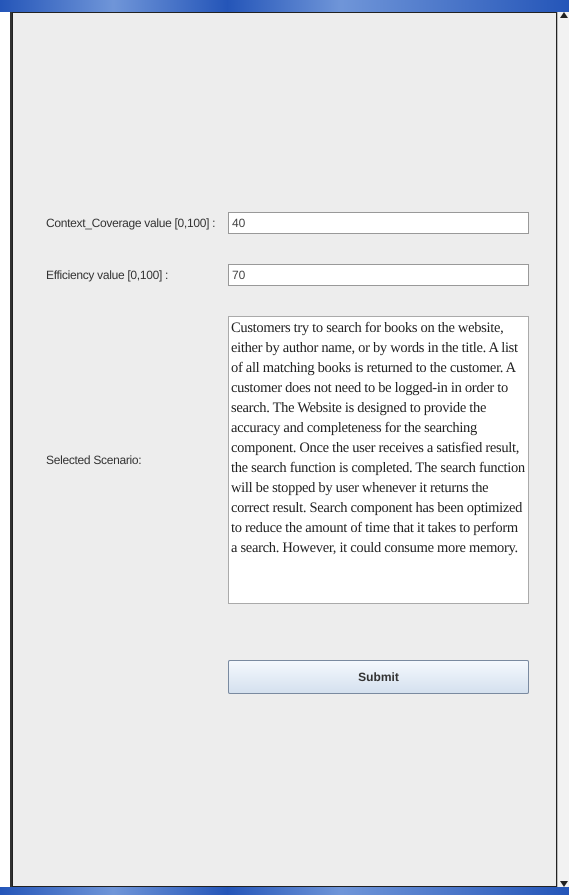 Image resolution: width=569 pixels, height=895 pixels. Describe the element at coordinates (378, 275) in the screenshot. I see `input-field: 70` at that location.